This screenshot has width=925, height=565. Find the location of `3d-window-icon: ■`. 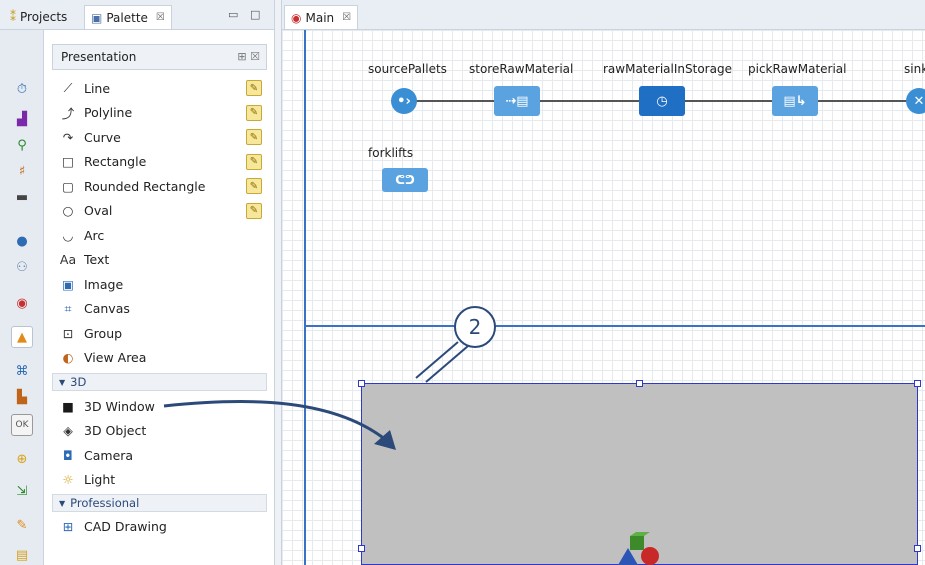

3d-window-icon: ■ is located at coordinates (68, 406).